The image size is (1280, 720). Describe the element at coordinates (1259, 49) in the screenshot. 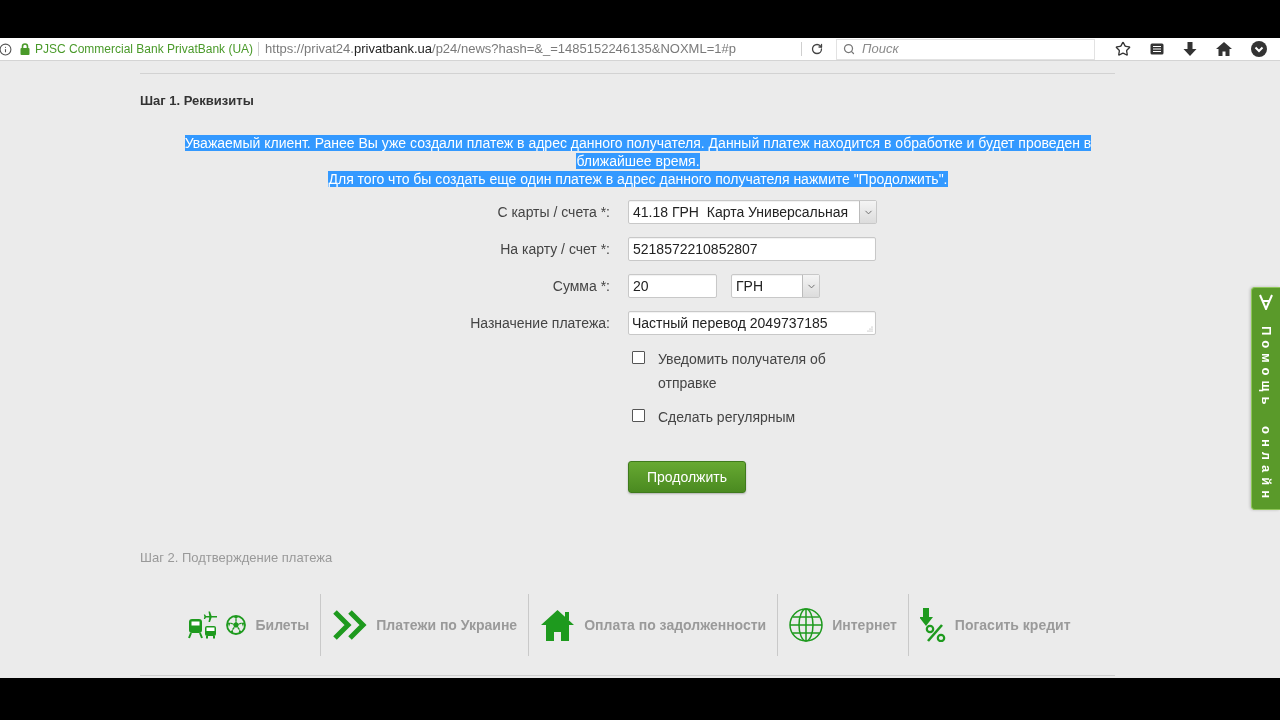

I see `pocket-icon` at that location.